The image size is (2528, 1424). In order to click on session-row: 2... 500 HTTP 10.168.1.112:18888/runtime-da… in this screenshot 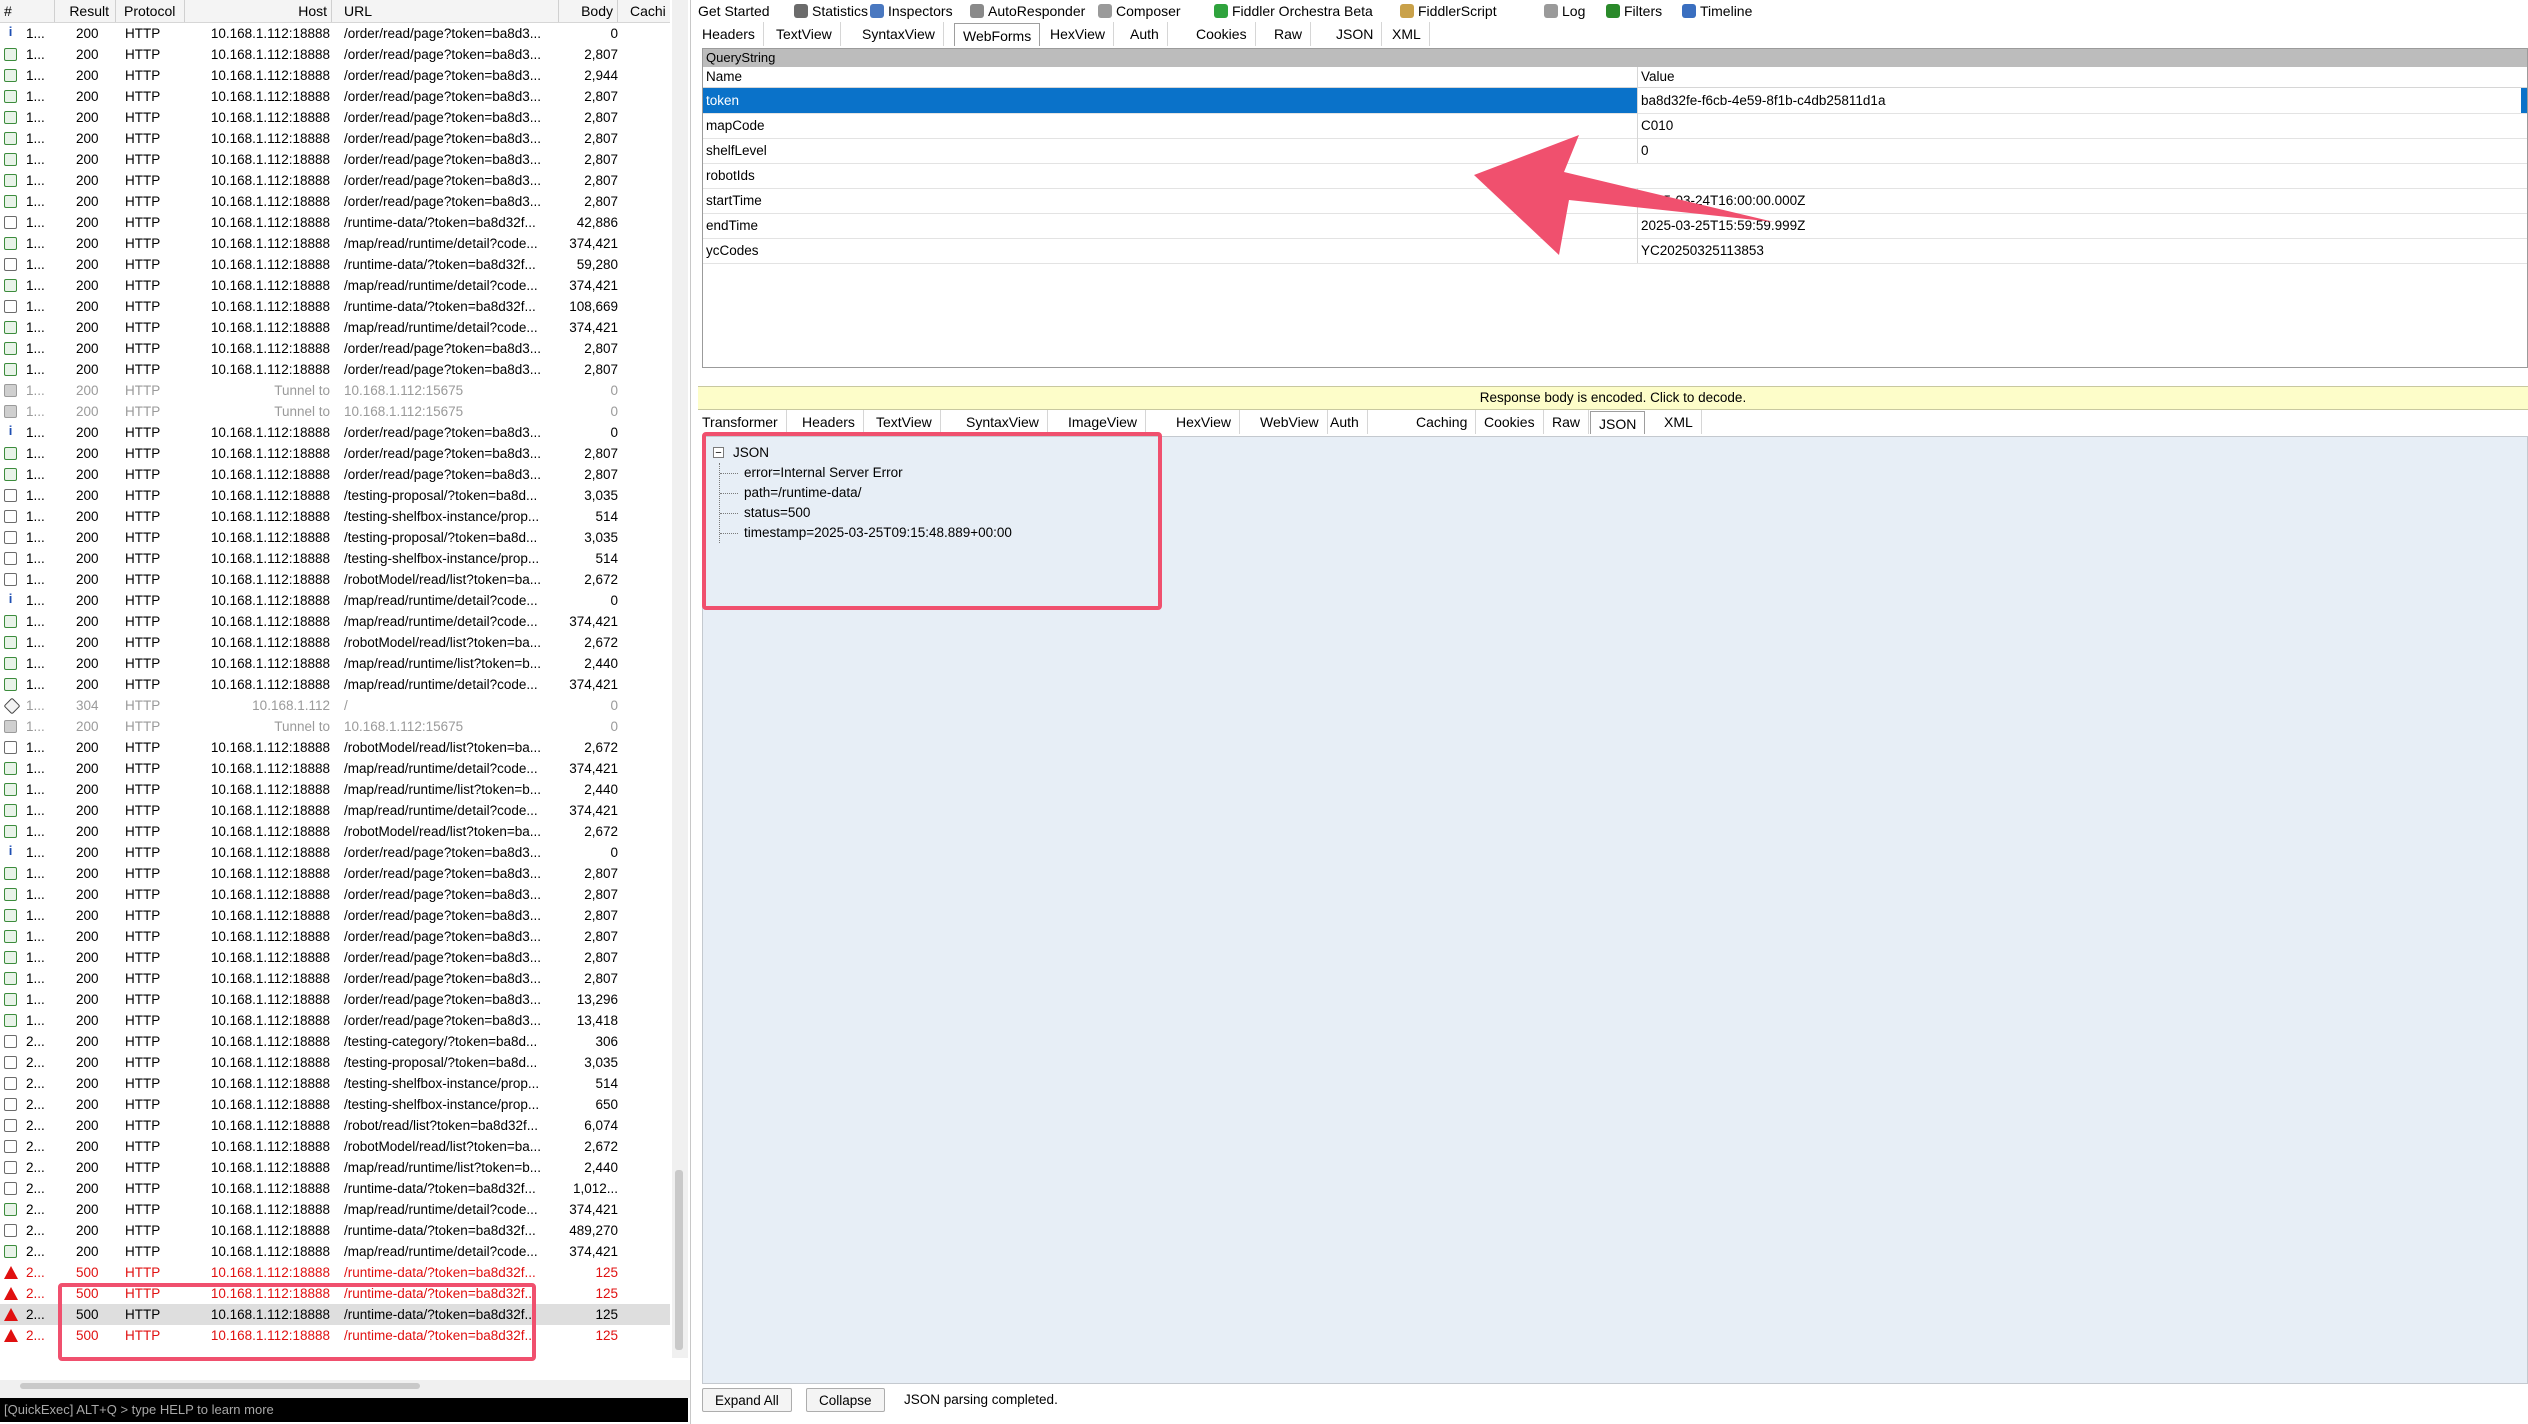, I will do `click(335, 1272)`.